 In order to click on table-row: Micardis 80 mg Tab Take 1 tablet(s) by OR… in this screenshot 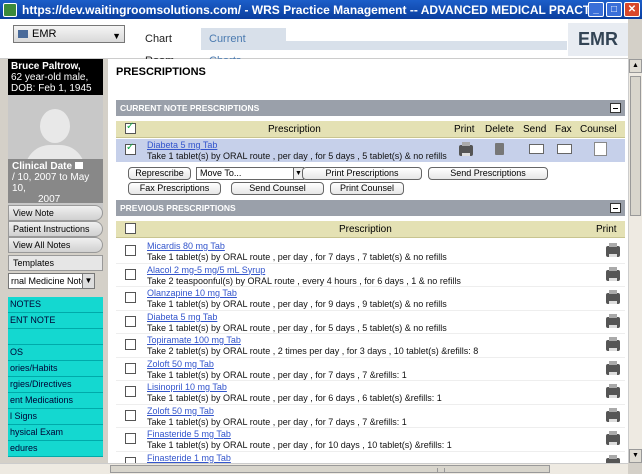, I will do `click(370, 252)`.